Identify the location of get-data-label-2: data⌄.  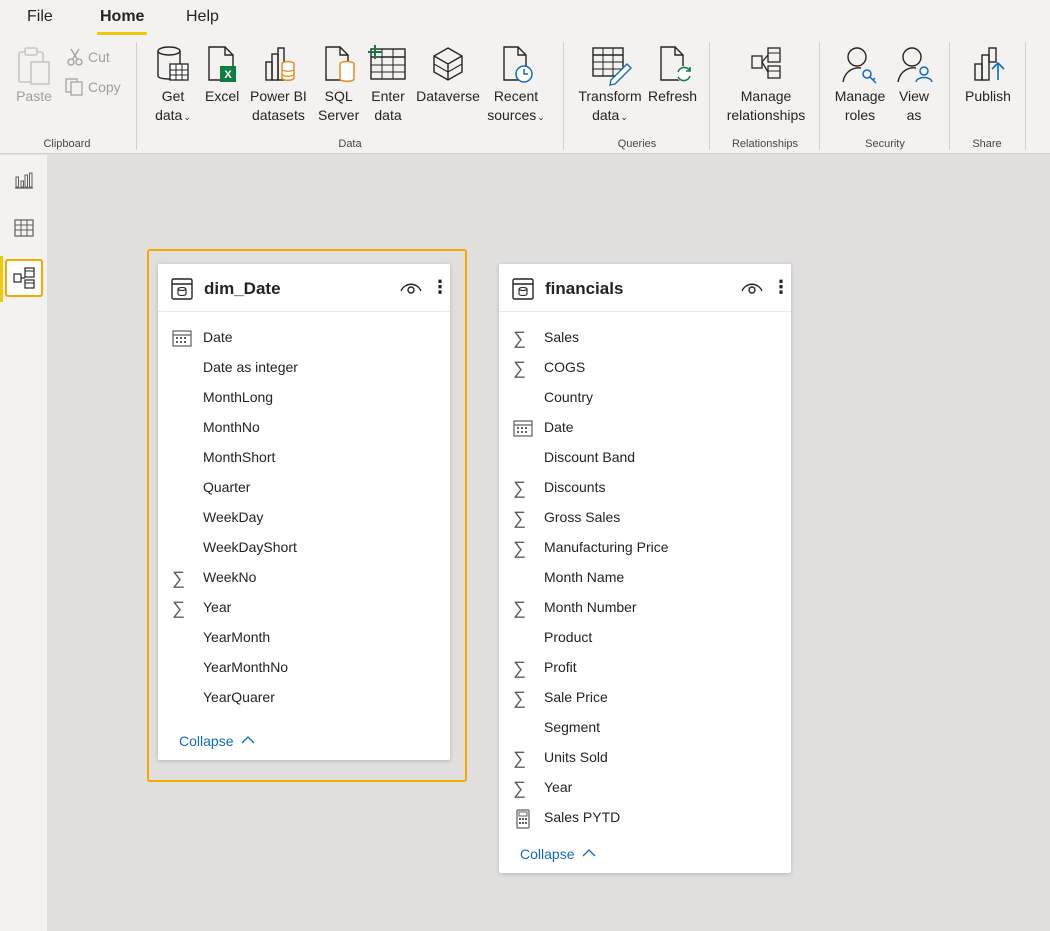
(173, 116).